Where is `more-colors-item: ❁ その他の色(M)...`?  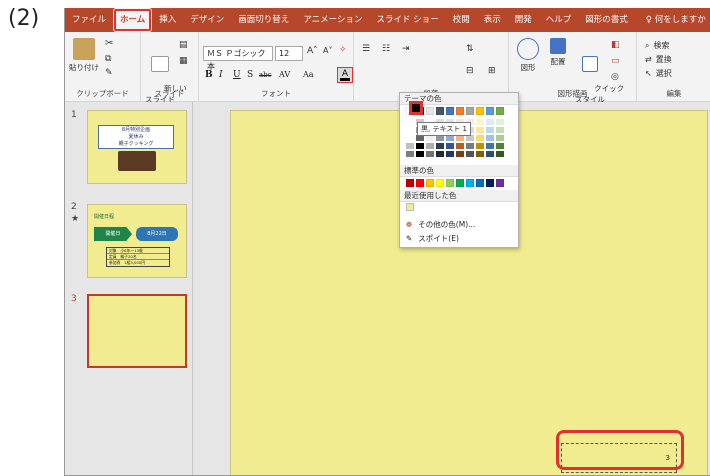
more-colors-item: ❁ その他の色(M)... is located at coordinates (440, 224).